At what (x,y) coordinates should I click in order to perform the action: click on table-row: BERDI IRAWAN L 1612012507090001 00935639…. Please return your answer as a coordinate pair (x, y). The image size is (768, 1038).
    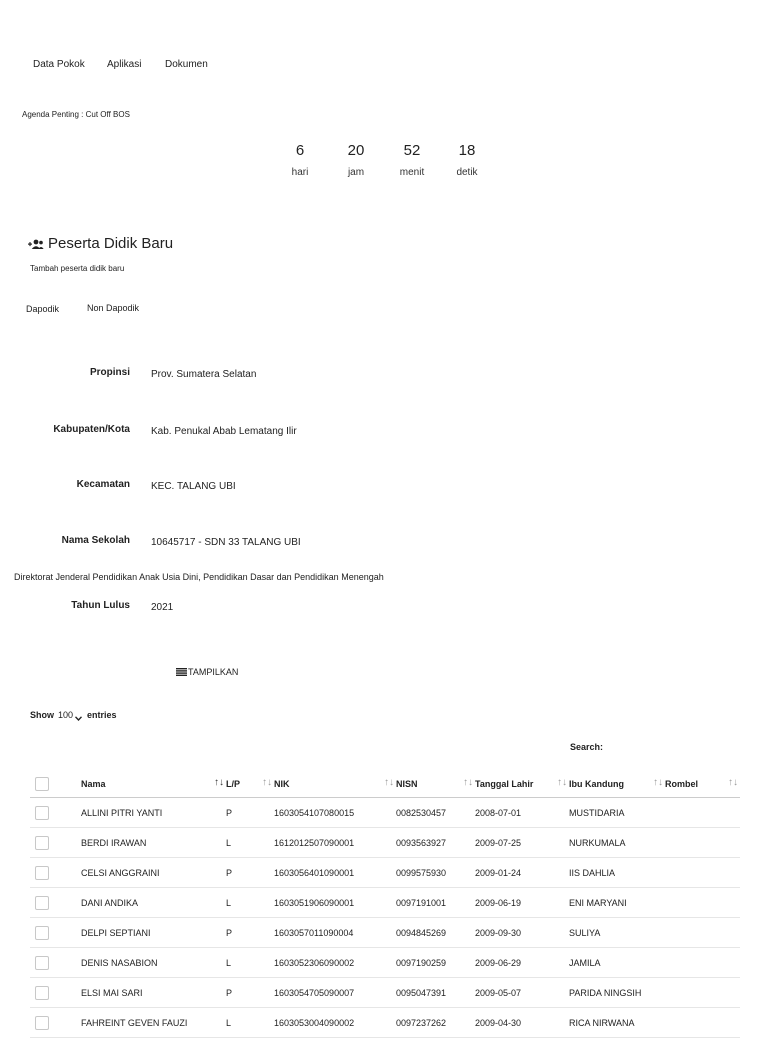
    Looking at the image, I should click on (385, 842).